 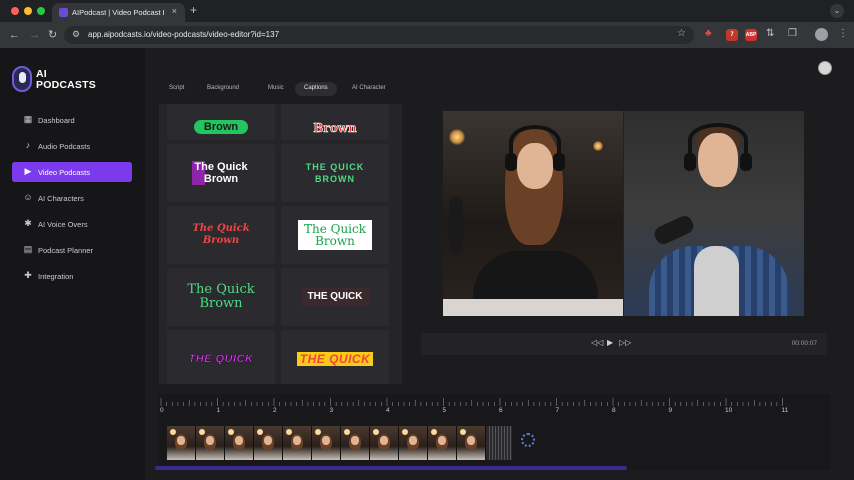 What do you see at coordinates (56, 120) in the screenshot?
I see `sidebar-item-label: Dashboard` at bounding box center [56, 120].